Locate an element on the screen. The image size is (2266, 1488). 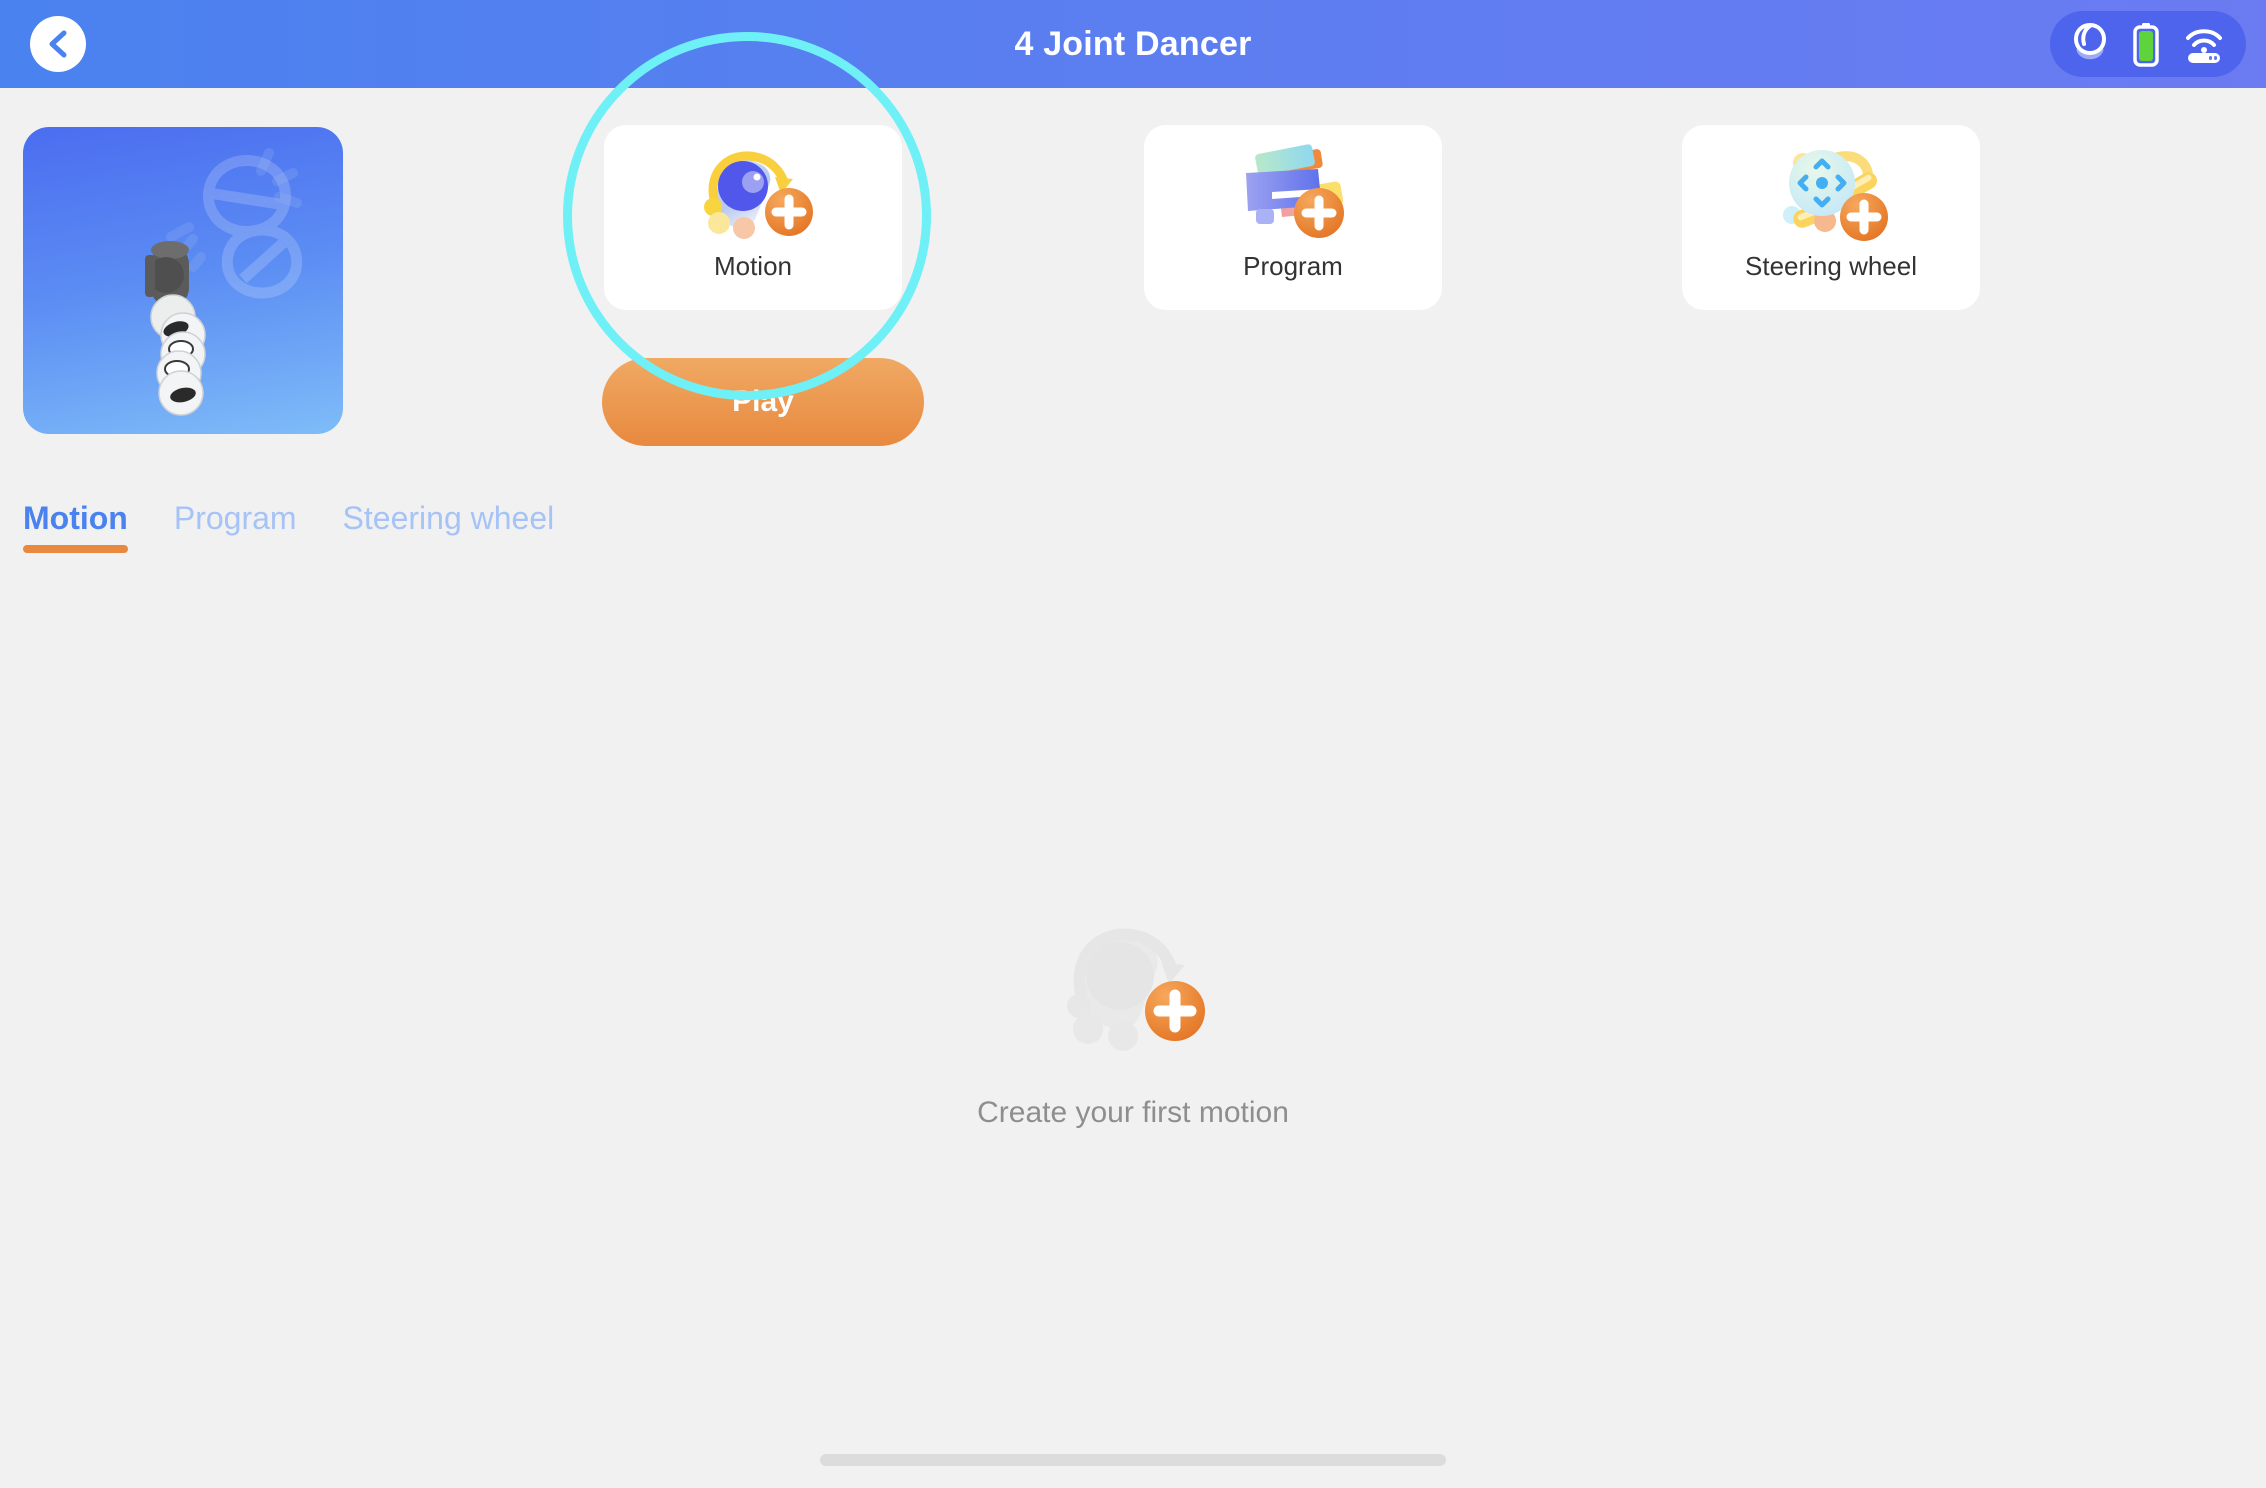
action-card-program: Program is located at coordinates (1293, 217).